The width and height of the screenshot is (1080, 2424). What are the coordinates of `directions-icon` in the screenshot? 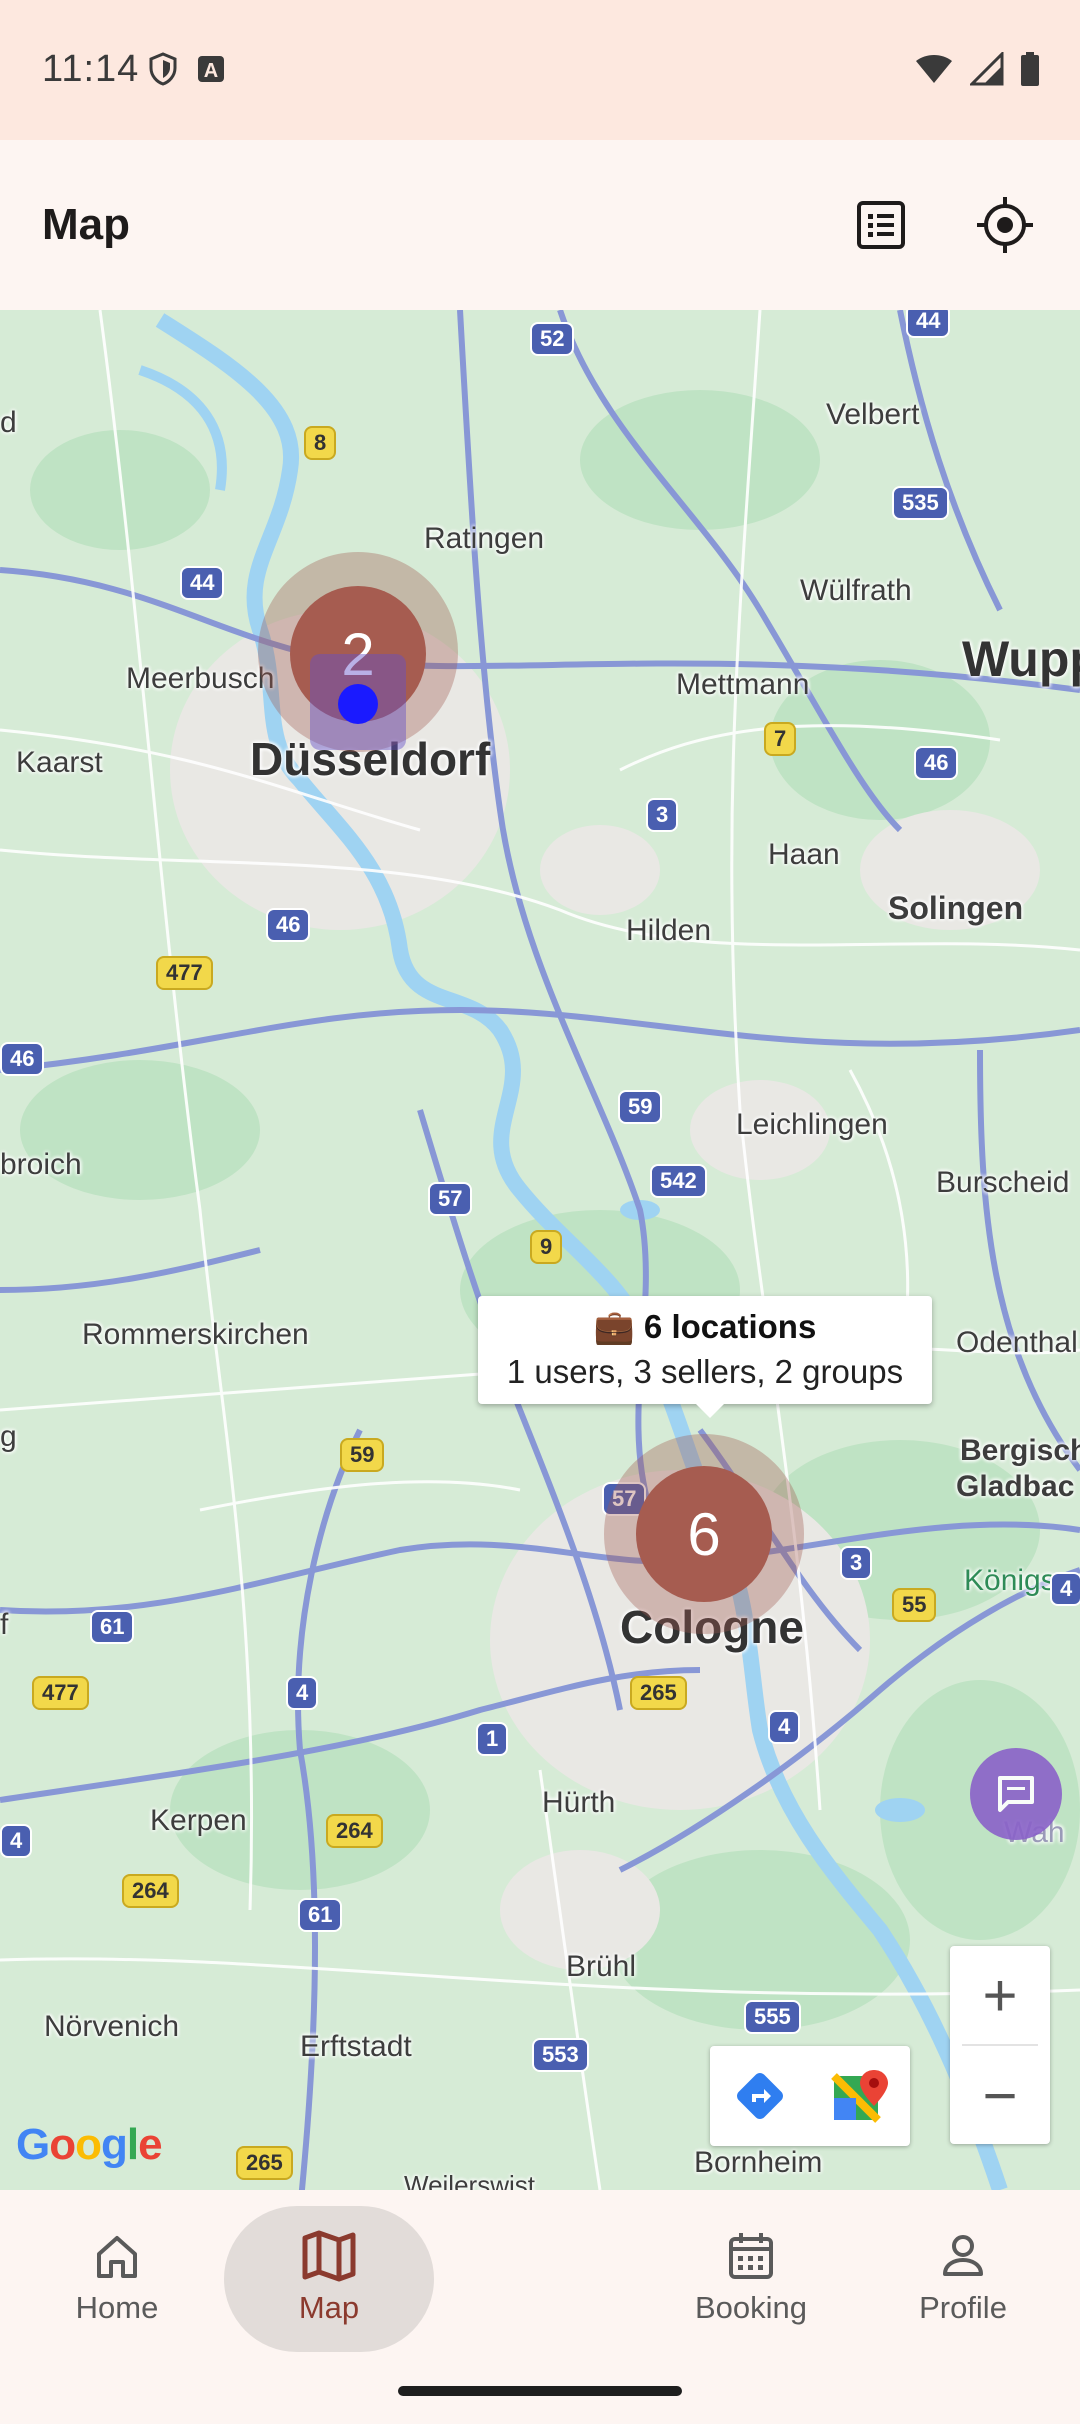 It's located at (760, 2096).